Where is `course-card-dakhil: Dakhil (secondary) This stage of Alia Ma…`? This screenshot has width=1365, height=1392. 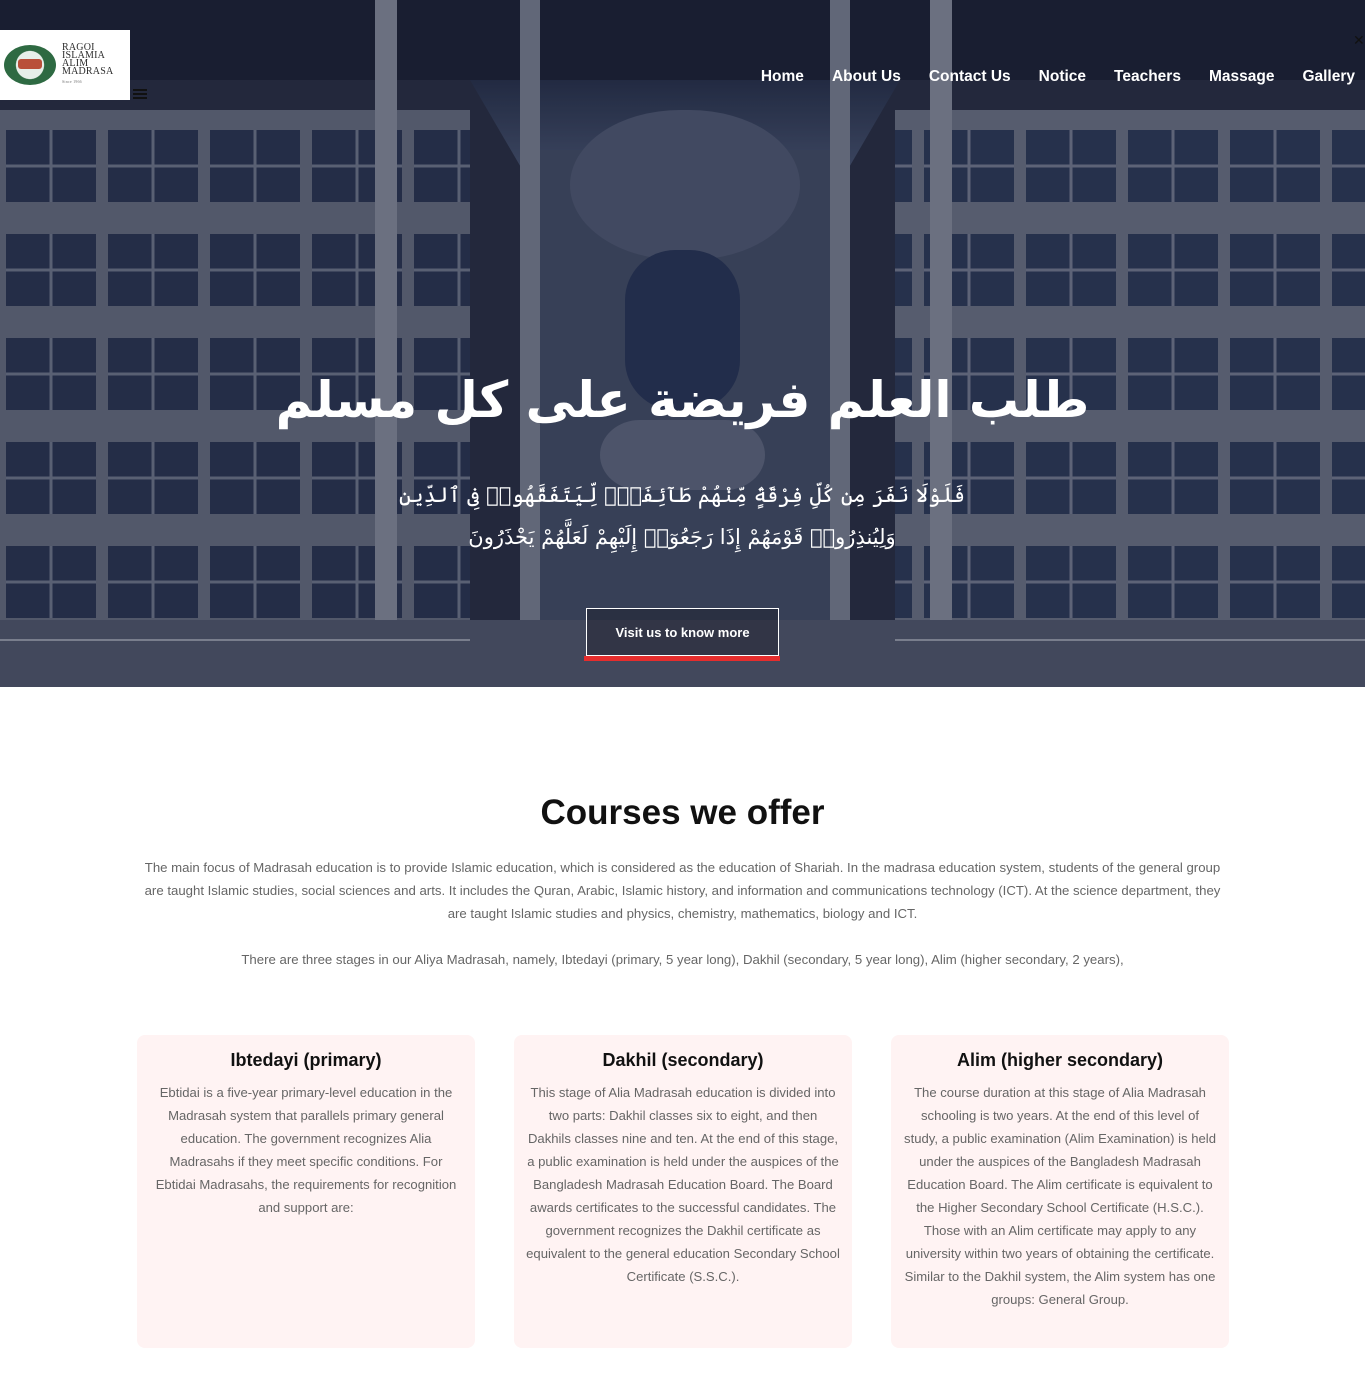 course-card-dakhil: Dakhil (secondary) This stage of Alia Ma… is located at coordinates (683, 1191).